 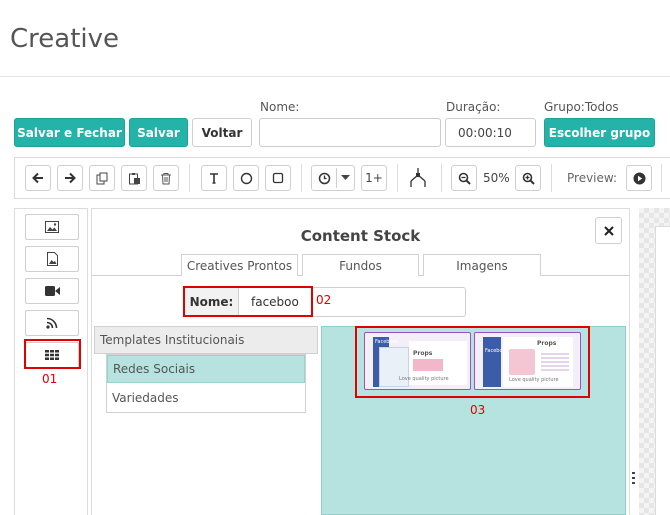 I want to click on category-item-redes-sociais: Redes Sociais, so click(x=206, y=369).